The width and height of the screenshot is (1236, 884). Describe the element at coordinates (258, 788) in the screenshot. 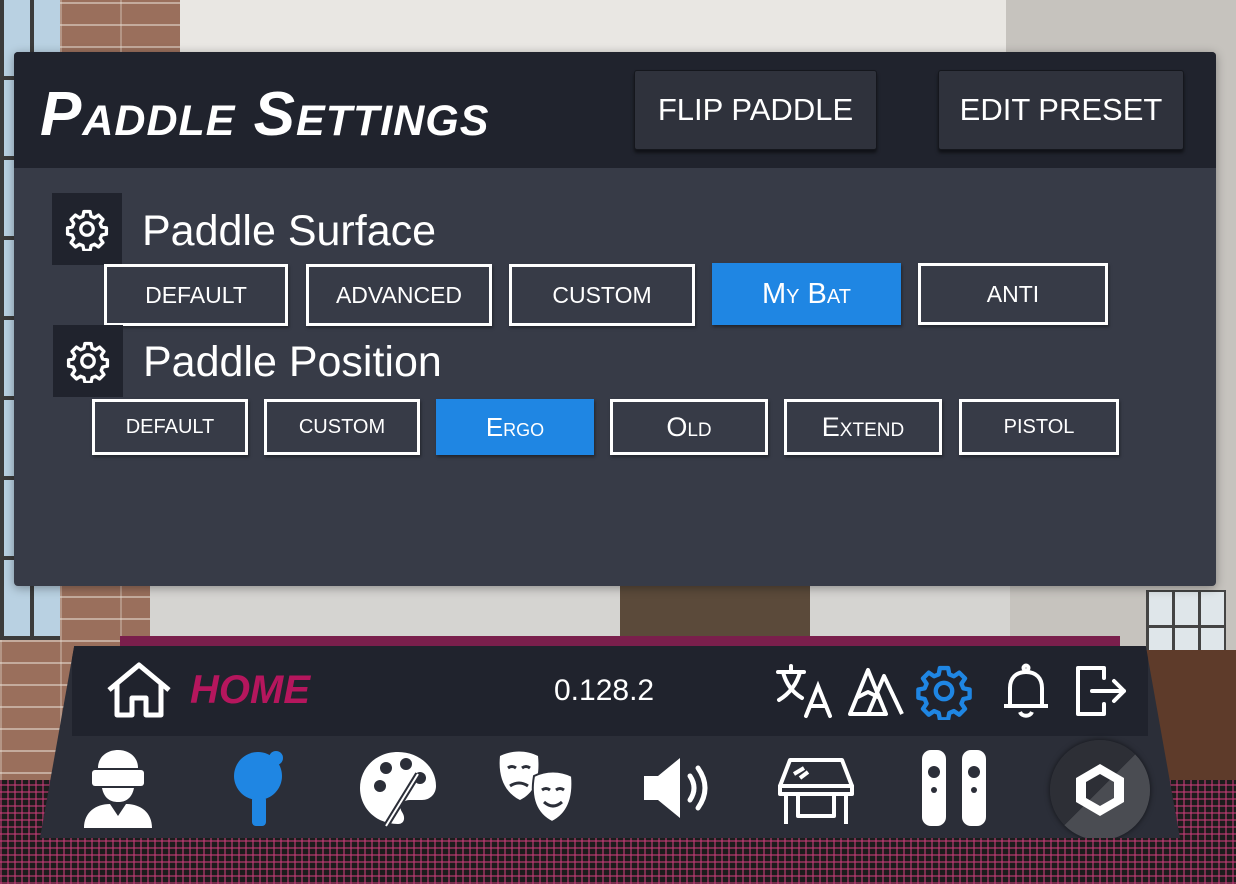

I see `paddle-icon` at that location.